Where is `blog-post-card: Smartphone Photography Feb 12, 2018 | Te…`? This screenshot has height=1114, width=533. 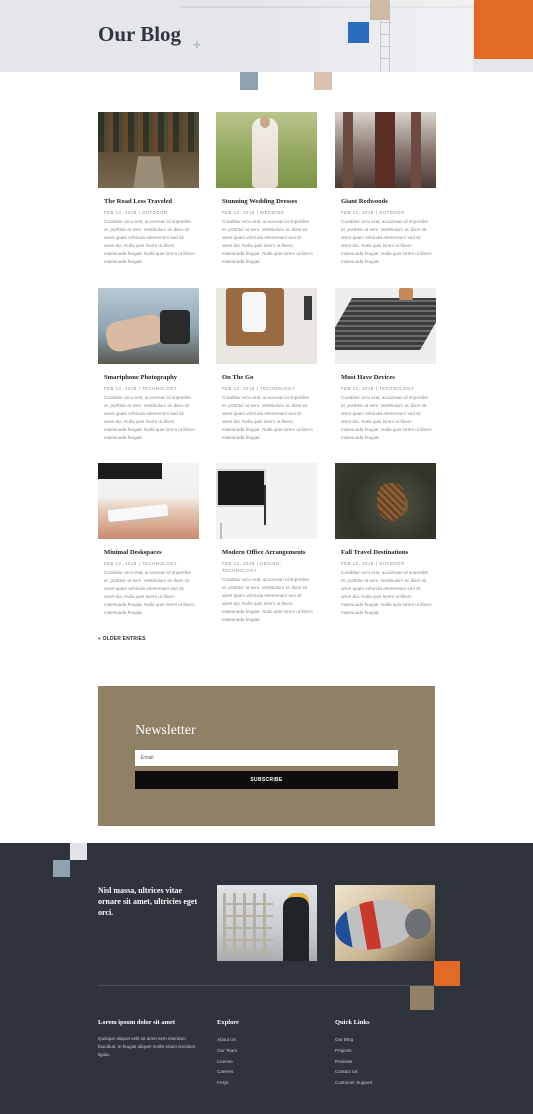
blog-post-card: Smartphone Photography Feb 12, 2018 | Te… is located at coordinates (148, 364).